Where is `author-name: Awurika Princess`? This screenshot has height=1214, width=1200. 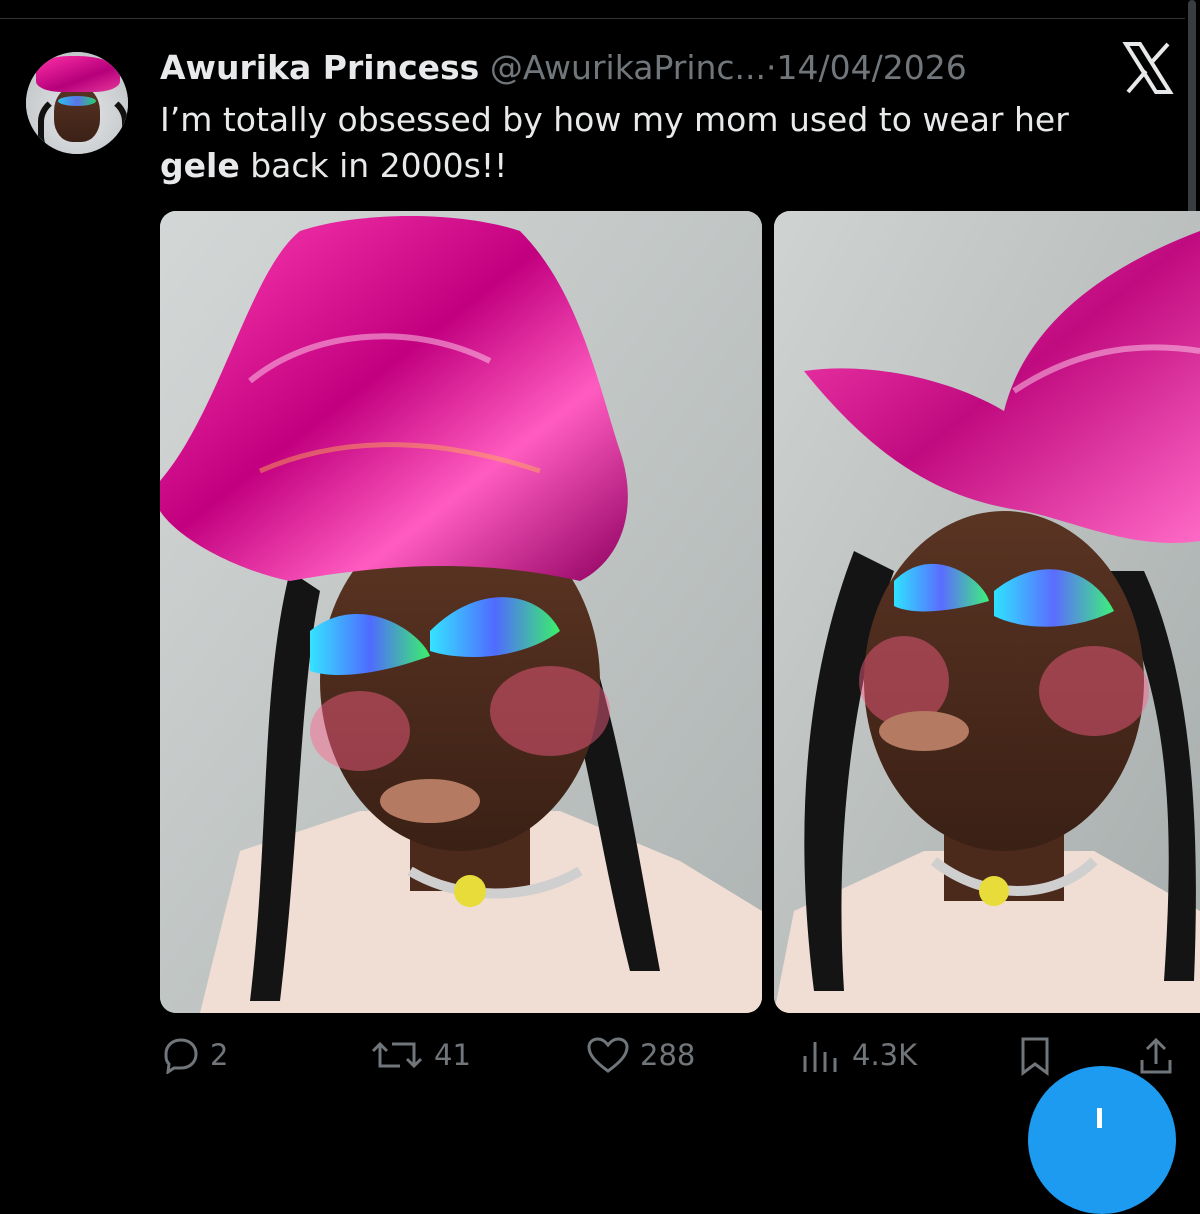 author-name: Awurika Princess is located at coordinates (319, 67).